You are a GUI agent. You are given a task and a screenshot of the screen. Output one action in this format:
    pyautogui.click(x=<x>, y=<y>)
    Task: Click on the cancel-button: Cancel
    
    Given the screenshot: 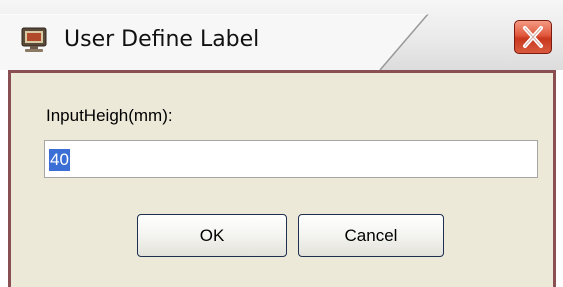 What is the action you would take?
    pyautogui.click(x=371, y=235)
    